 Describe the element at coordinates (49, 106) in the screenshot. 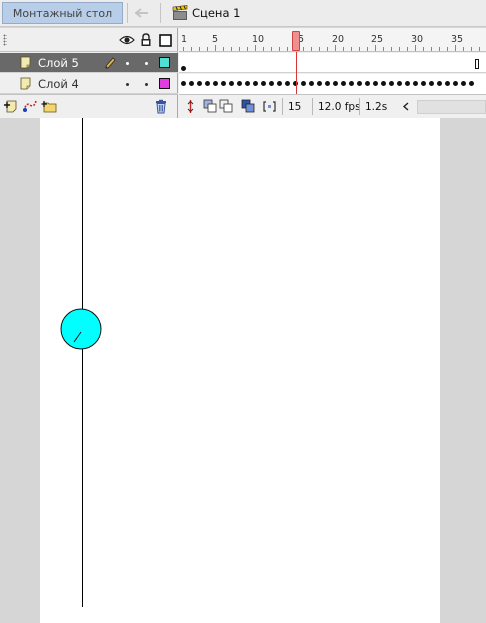

I see `insert-folder-icon` at that location.